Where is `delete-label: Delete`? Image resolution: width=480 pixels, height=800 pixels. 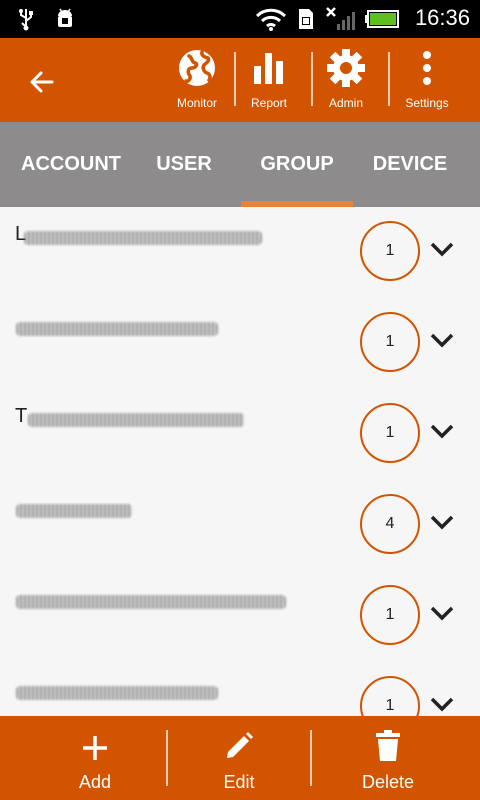 delete-label: Delete is located at coordinates (388, 782).